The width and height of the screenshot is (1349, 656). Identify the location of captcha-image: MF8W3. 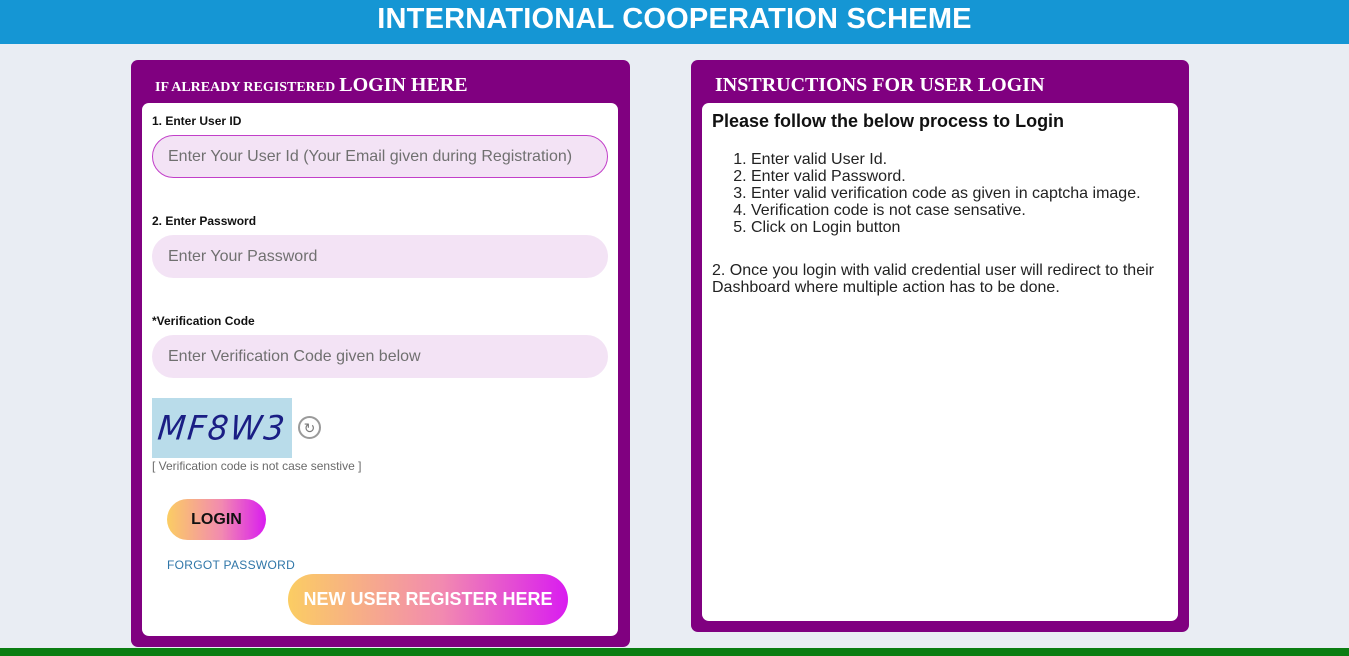
(222, 428).